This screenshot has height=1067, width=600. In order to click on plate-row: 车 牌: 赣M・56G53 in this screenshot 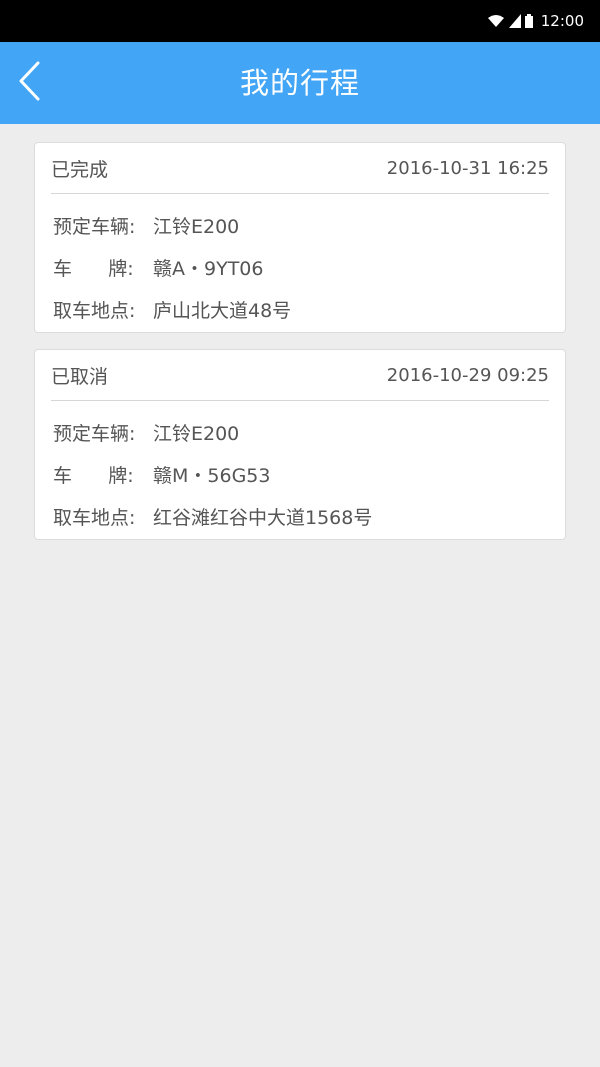, I will do `click(309, 474)`.